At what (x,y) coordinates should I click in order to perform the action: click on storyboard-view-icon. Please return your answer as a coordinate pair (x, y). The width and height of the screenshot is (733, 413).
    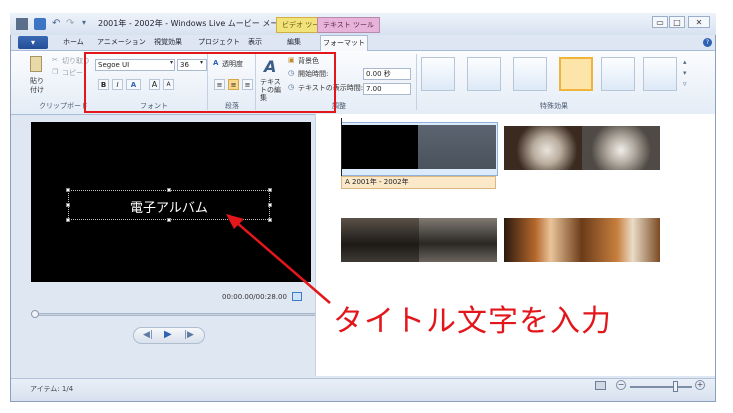
    Looking at the image, I should click on (600, 385).